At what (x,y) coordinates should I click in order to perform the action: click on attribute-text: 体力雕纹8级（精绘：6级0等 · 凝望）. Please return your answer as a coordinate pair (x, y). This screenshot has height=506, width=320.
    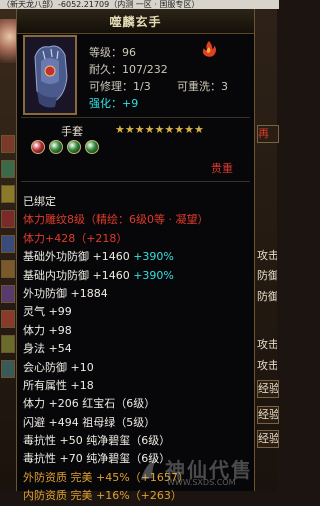
    Looking at the image, I should click on (116, 220).